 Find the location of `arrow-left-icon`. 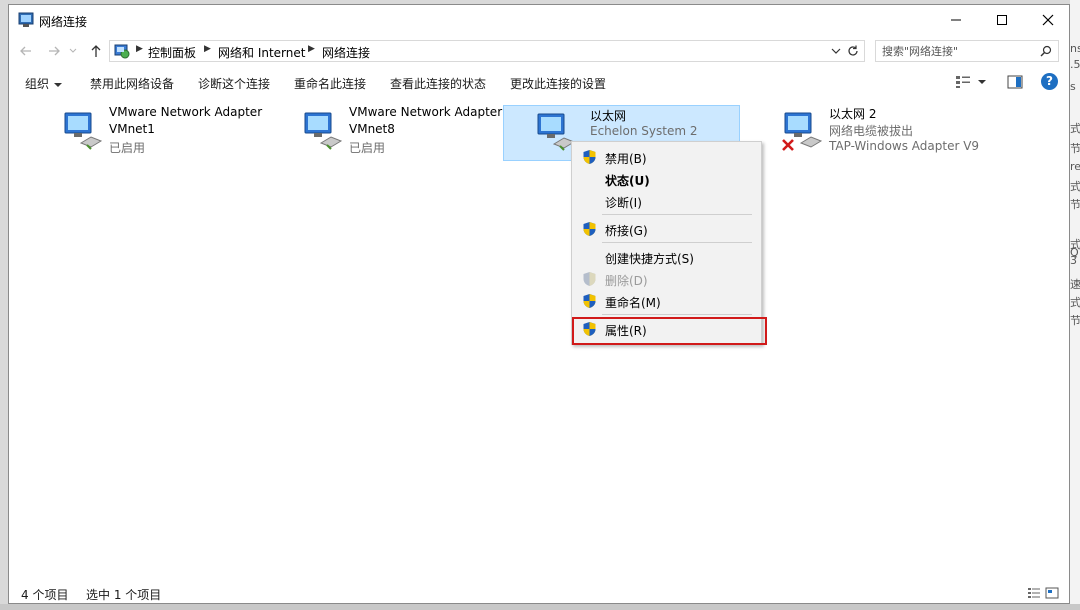

arrow-left-icon is located at coordinates (25, 51).